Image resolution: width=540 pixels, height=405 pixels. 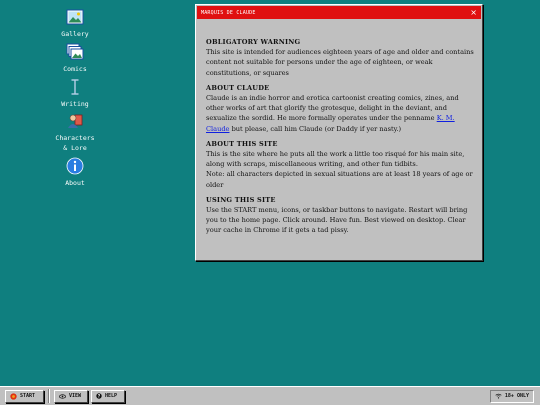 I want to click on desktop-icon-writing: Writing, so click(x=75, y=93).